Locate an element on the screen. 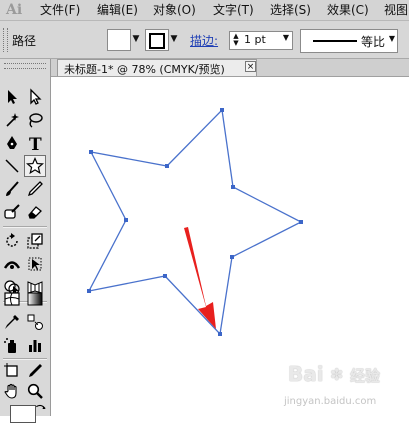  pencil-tool-icon is located at coordinates (35, 189).